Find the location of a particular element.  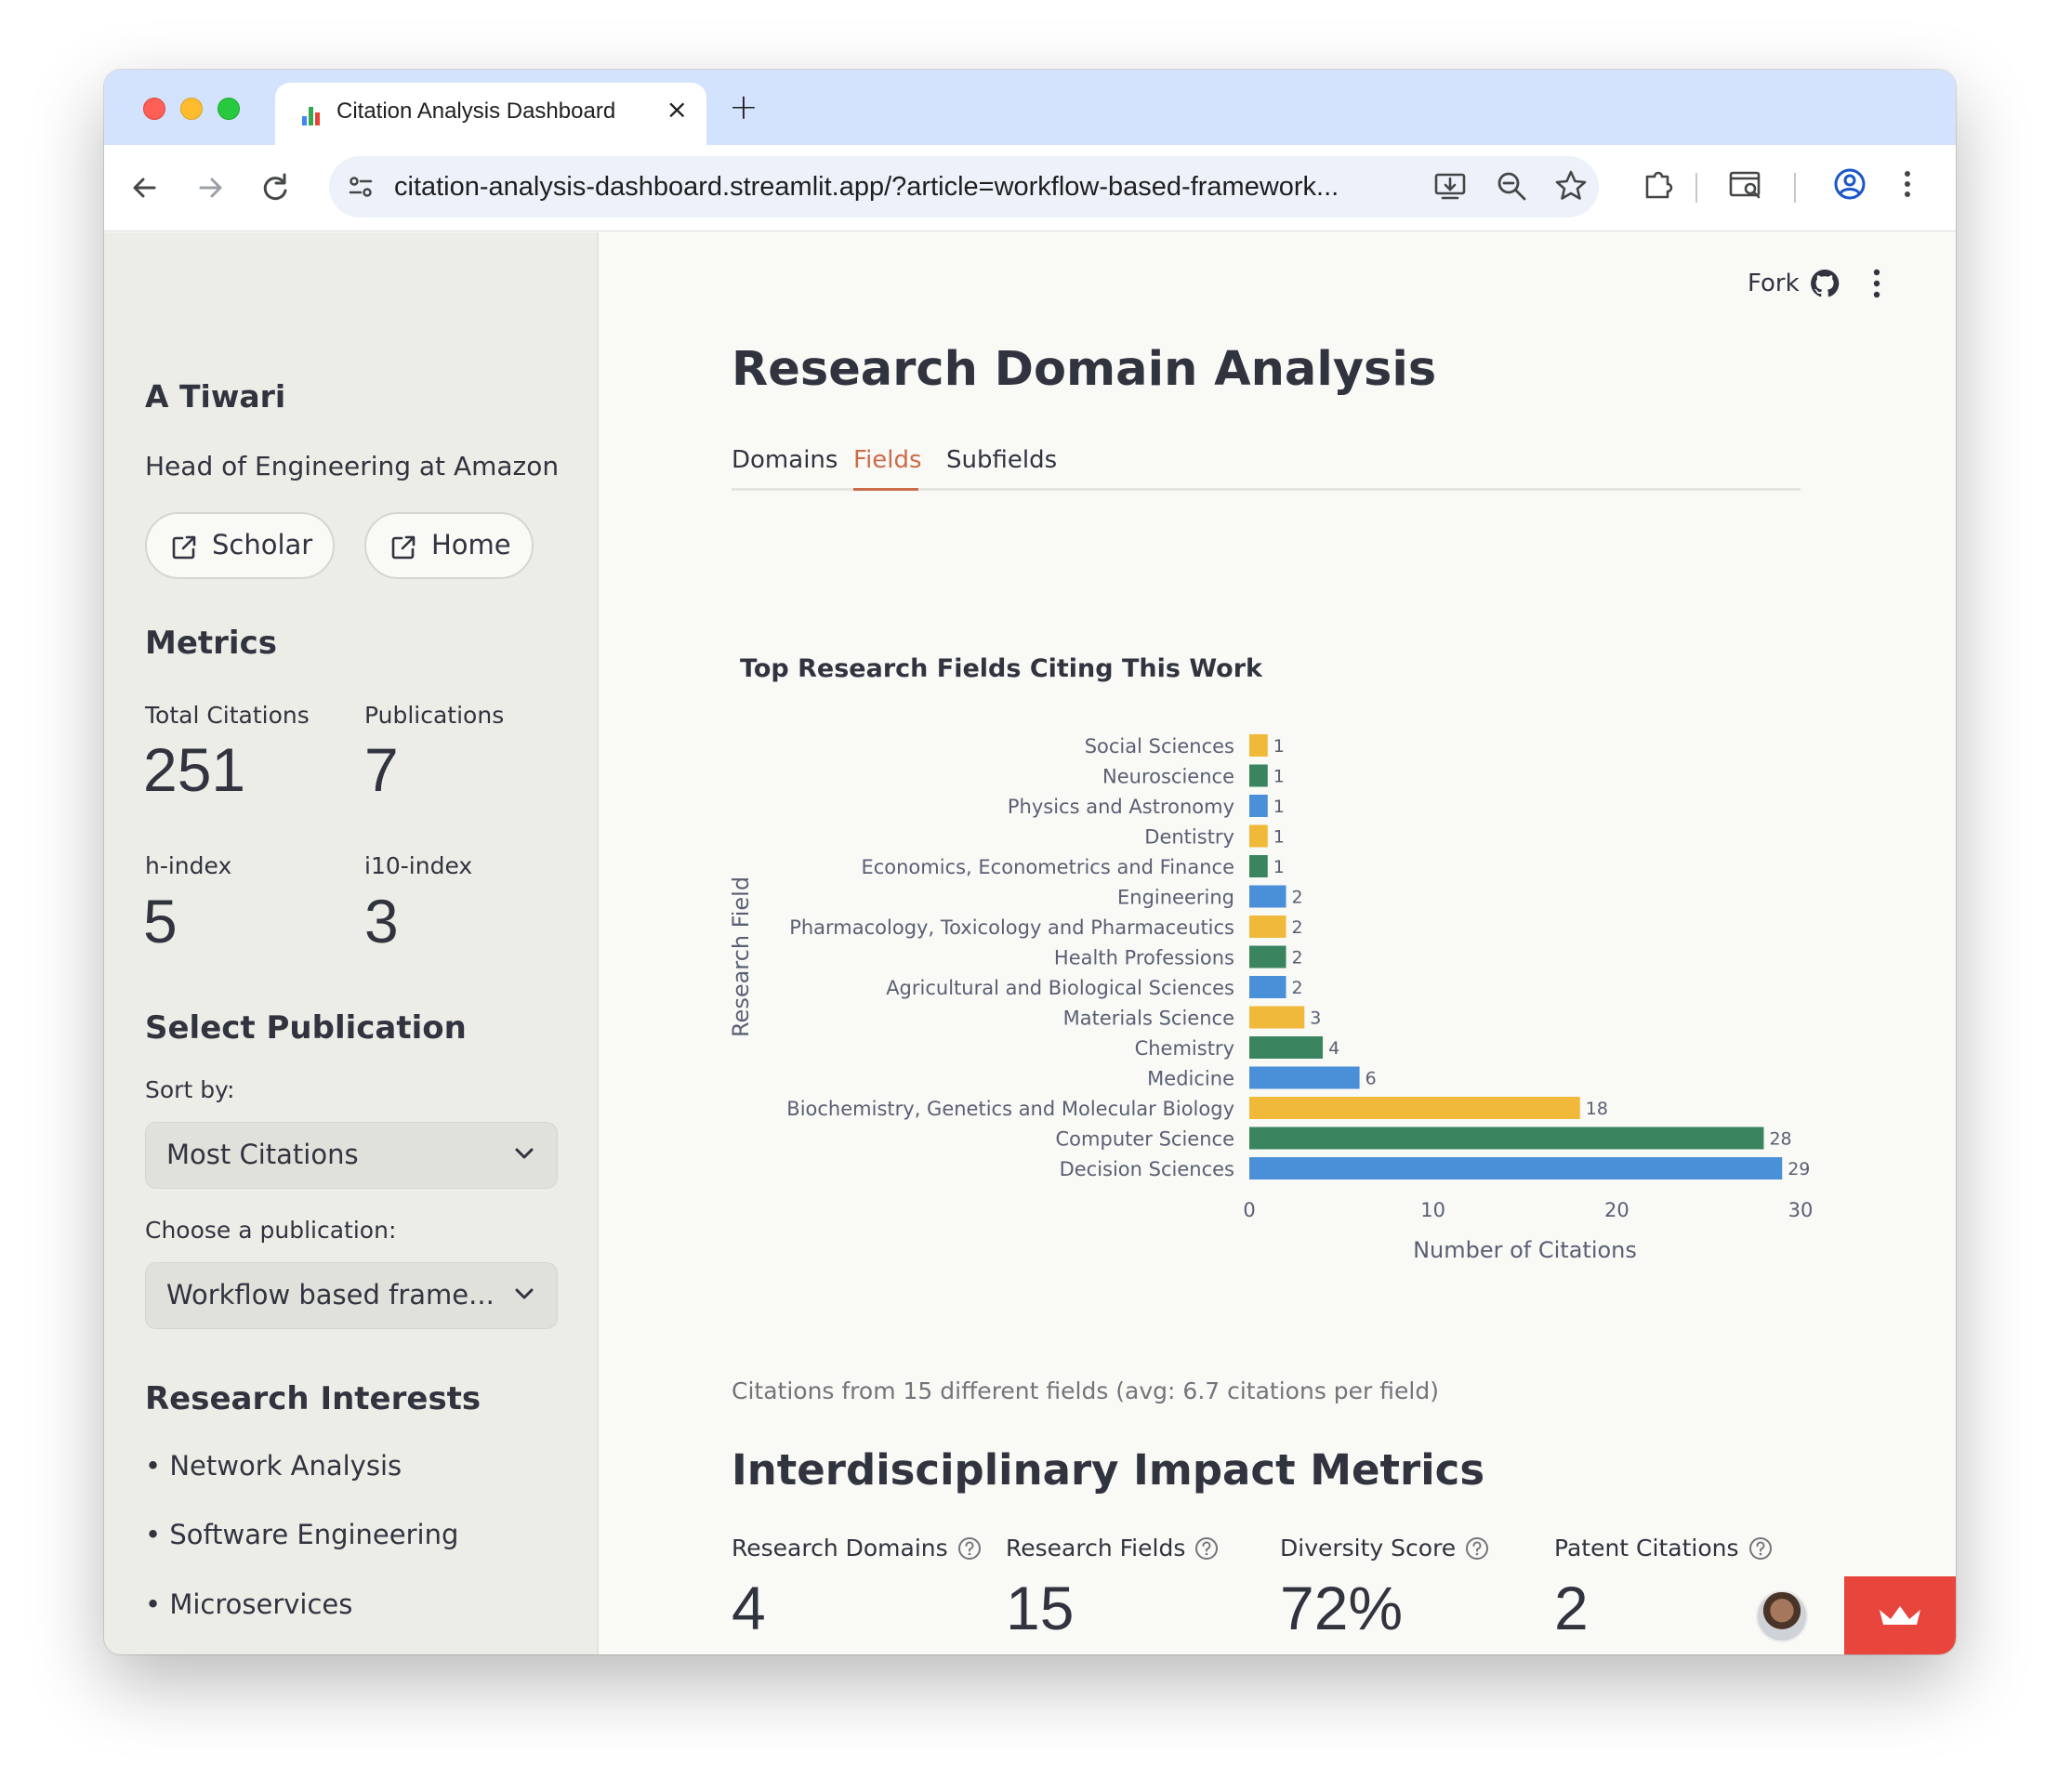

y-tick-label: Social Sciences is located at coordinates (1159, 746).